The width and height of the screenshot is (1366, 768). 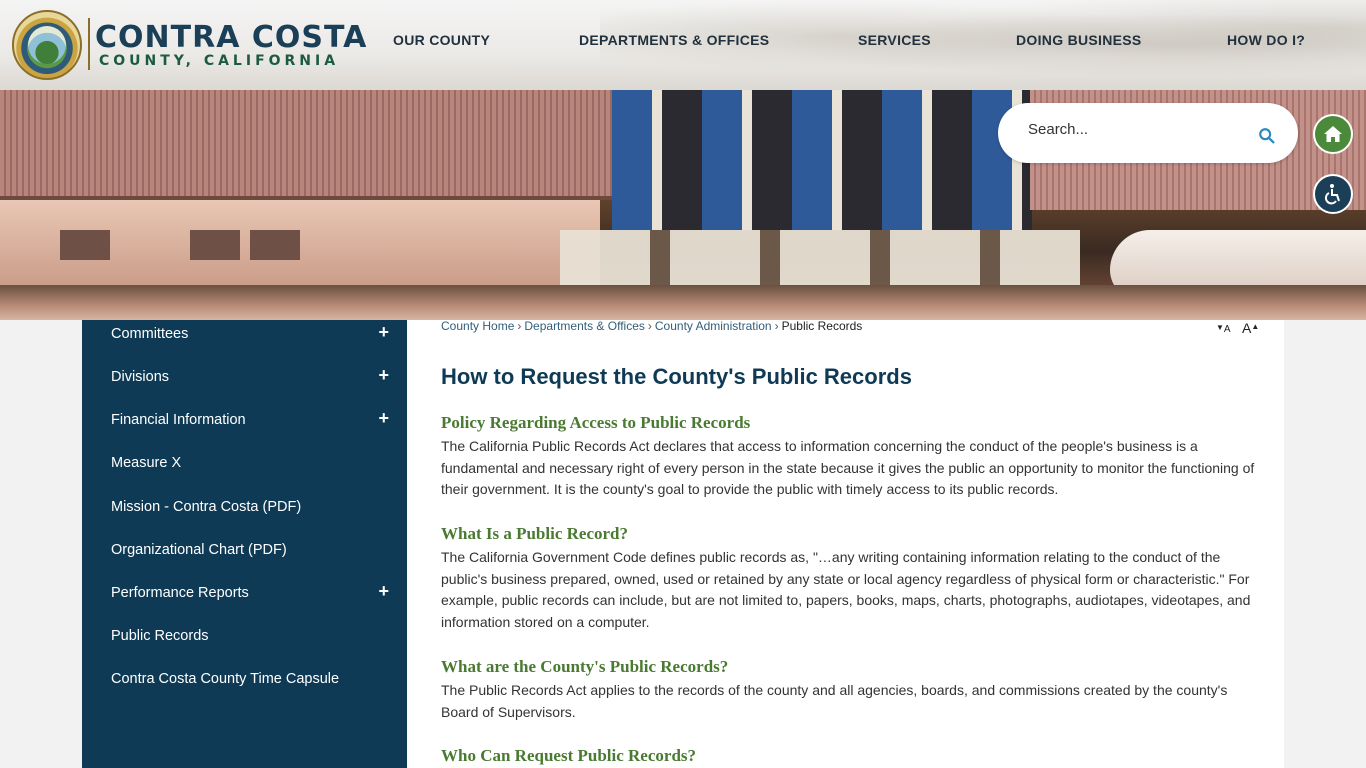 I want to click on logo-divider, so click(x=89, y=44).